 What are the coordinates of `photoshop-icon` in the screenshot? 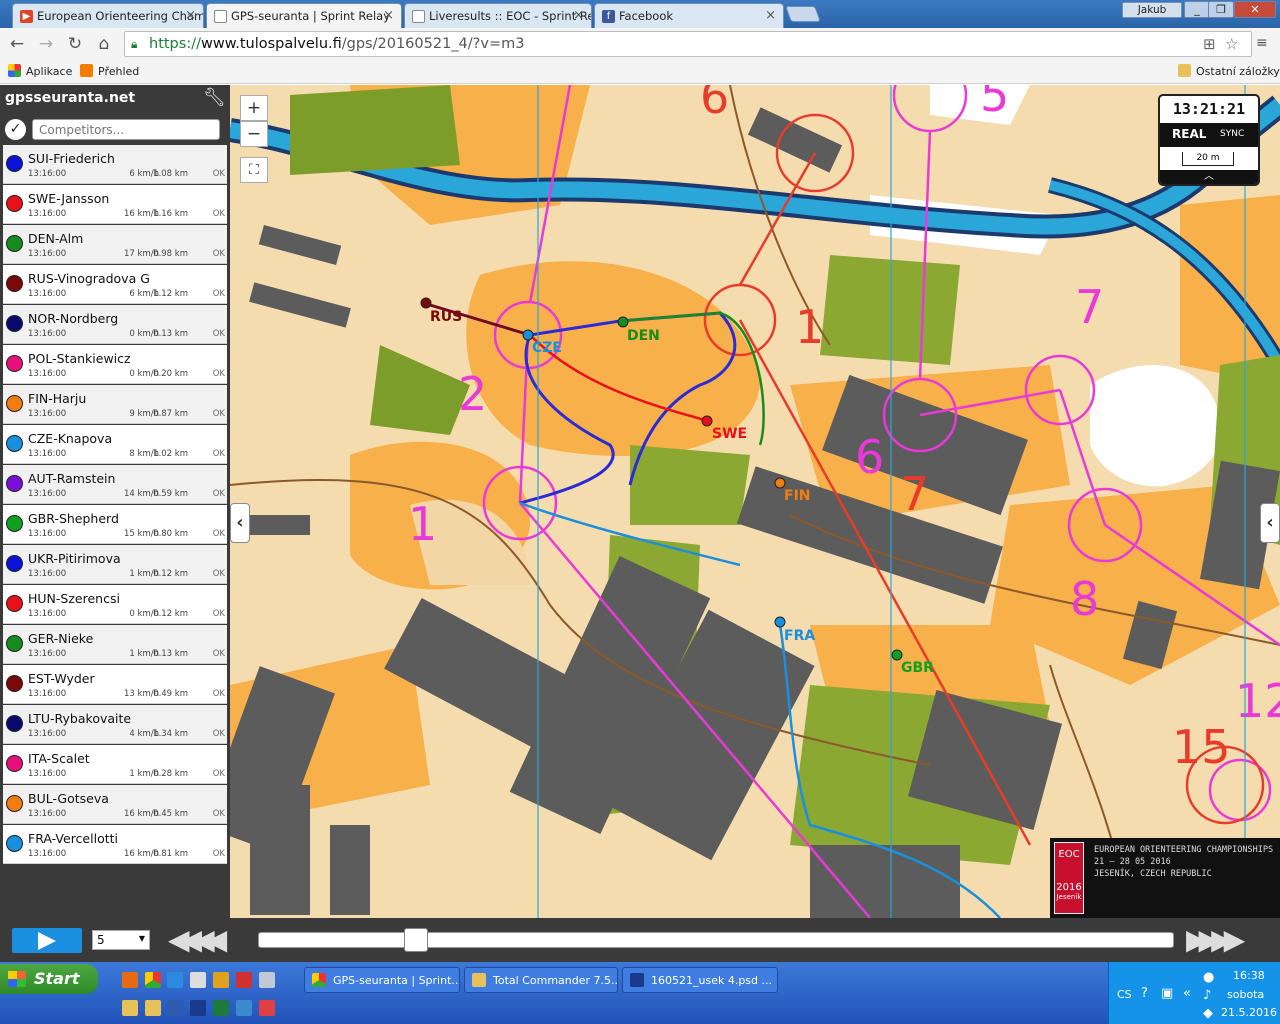 It's located at (198, 1008).